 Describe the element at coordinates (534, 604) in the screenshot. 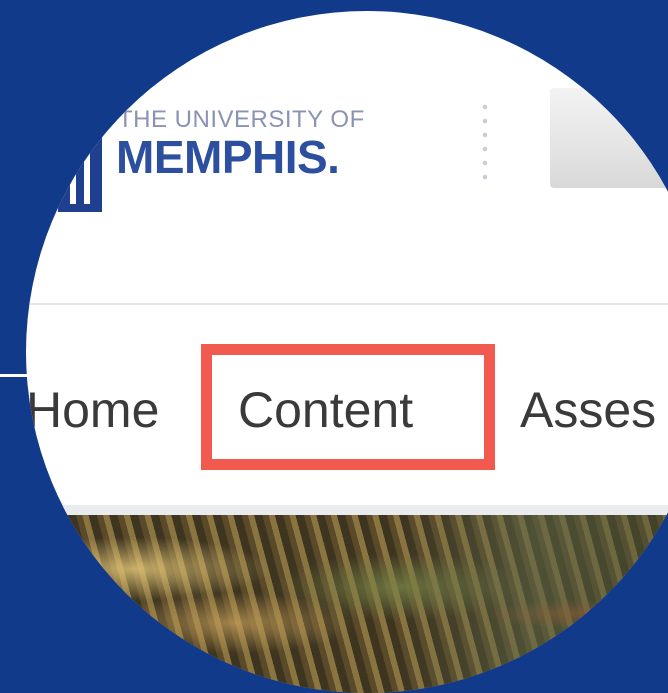

I see `banner-overlay` at that location.